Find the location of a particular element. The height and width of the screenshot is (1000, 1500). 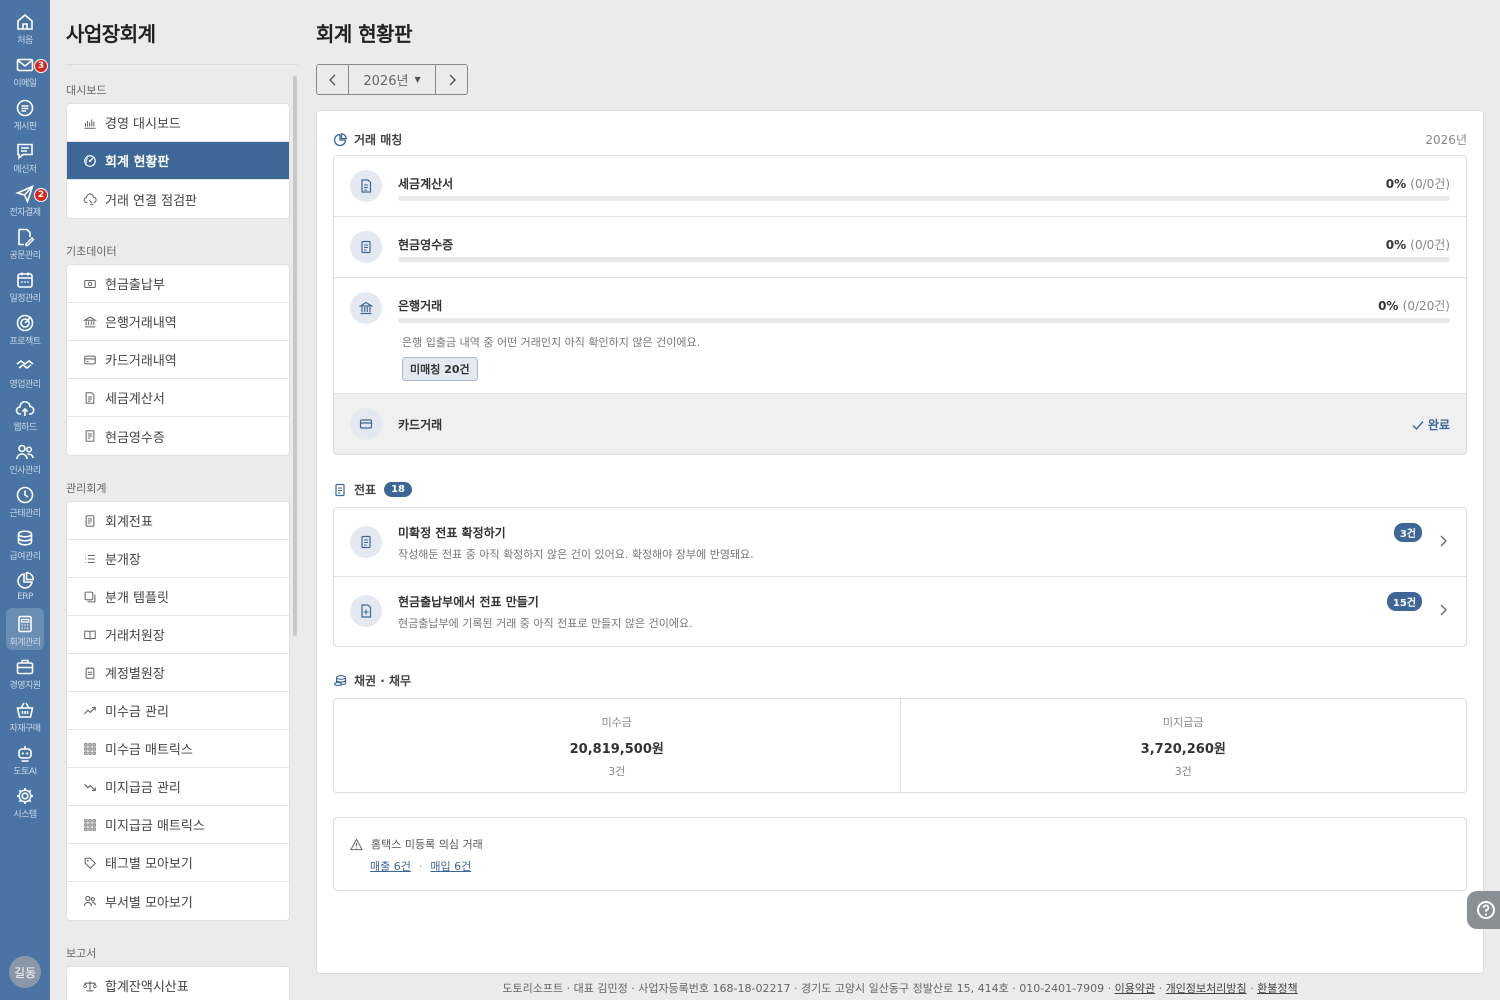

rail-item: 처음 is located at coordinates (25, 27).